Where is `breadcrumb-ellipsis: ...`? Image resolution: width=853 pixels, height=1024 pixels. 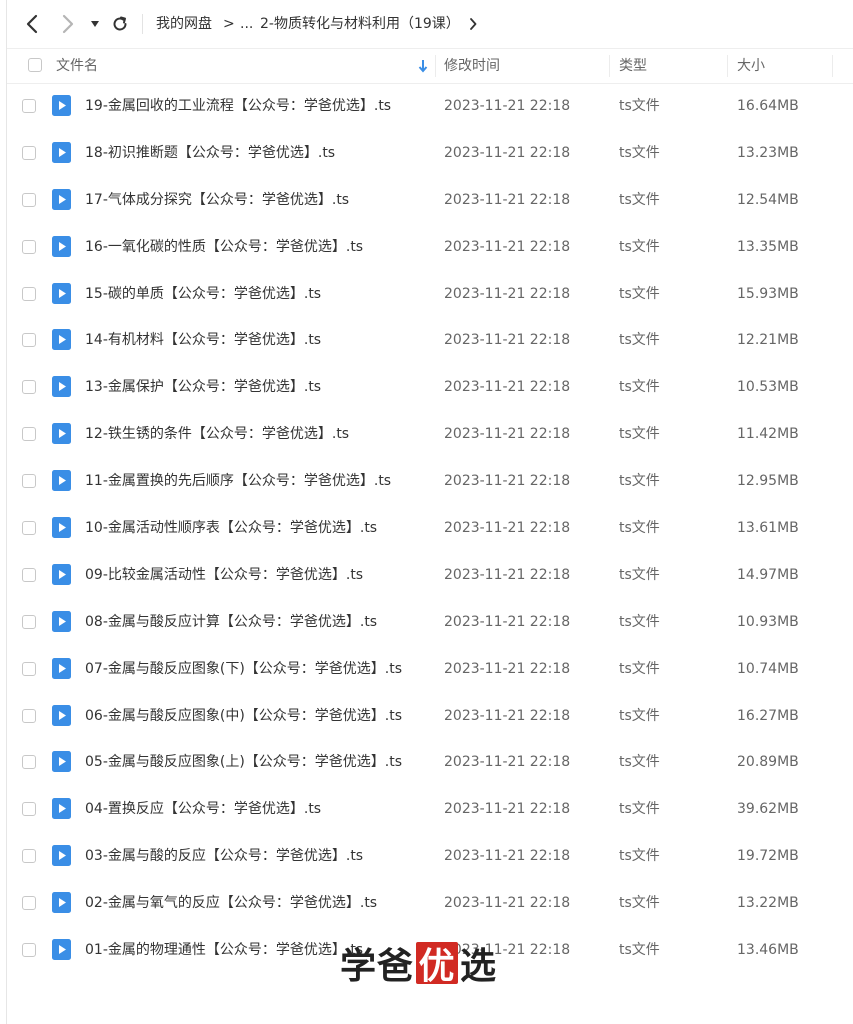 breadcrumb-ellipsis: ... is located at coordinates (246, 24).